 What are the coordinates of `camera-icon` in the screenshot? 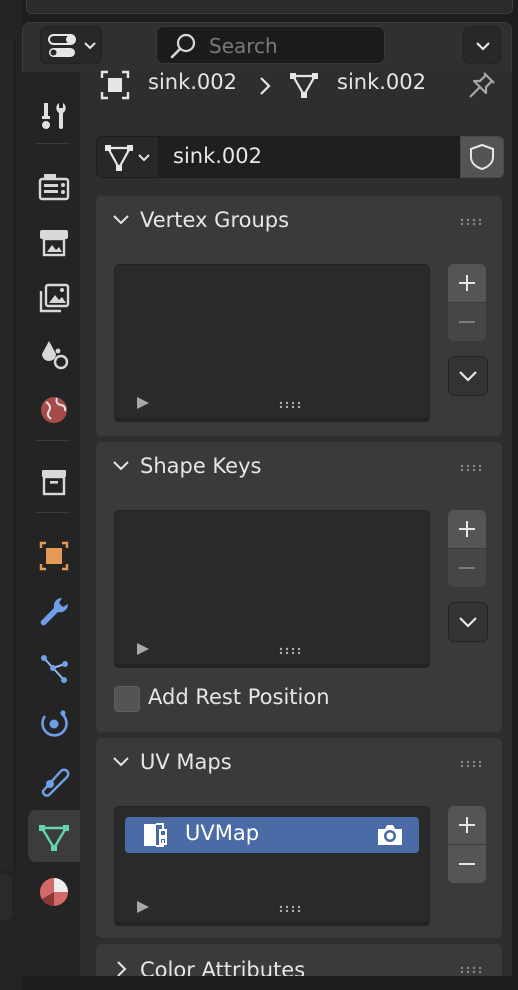 It's located at (390, 835).